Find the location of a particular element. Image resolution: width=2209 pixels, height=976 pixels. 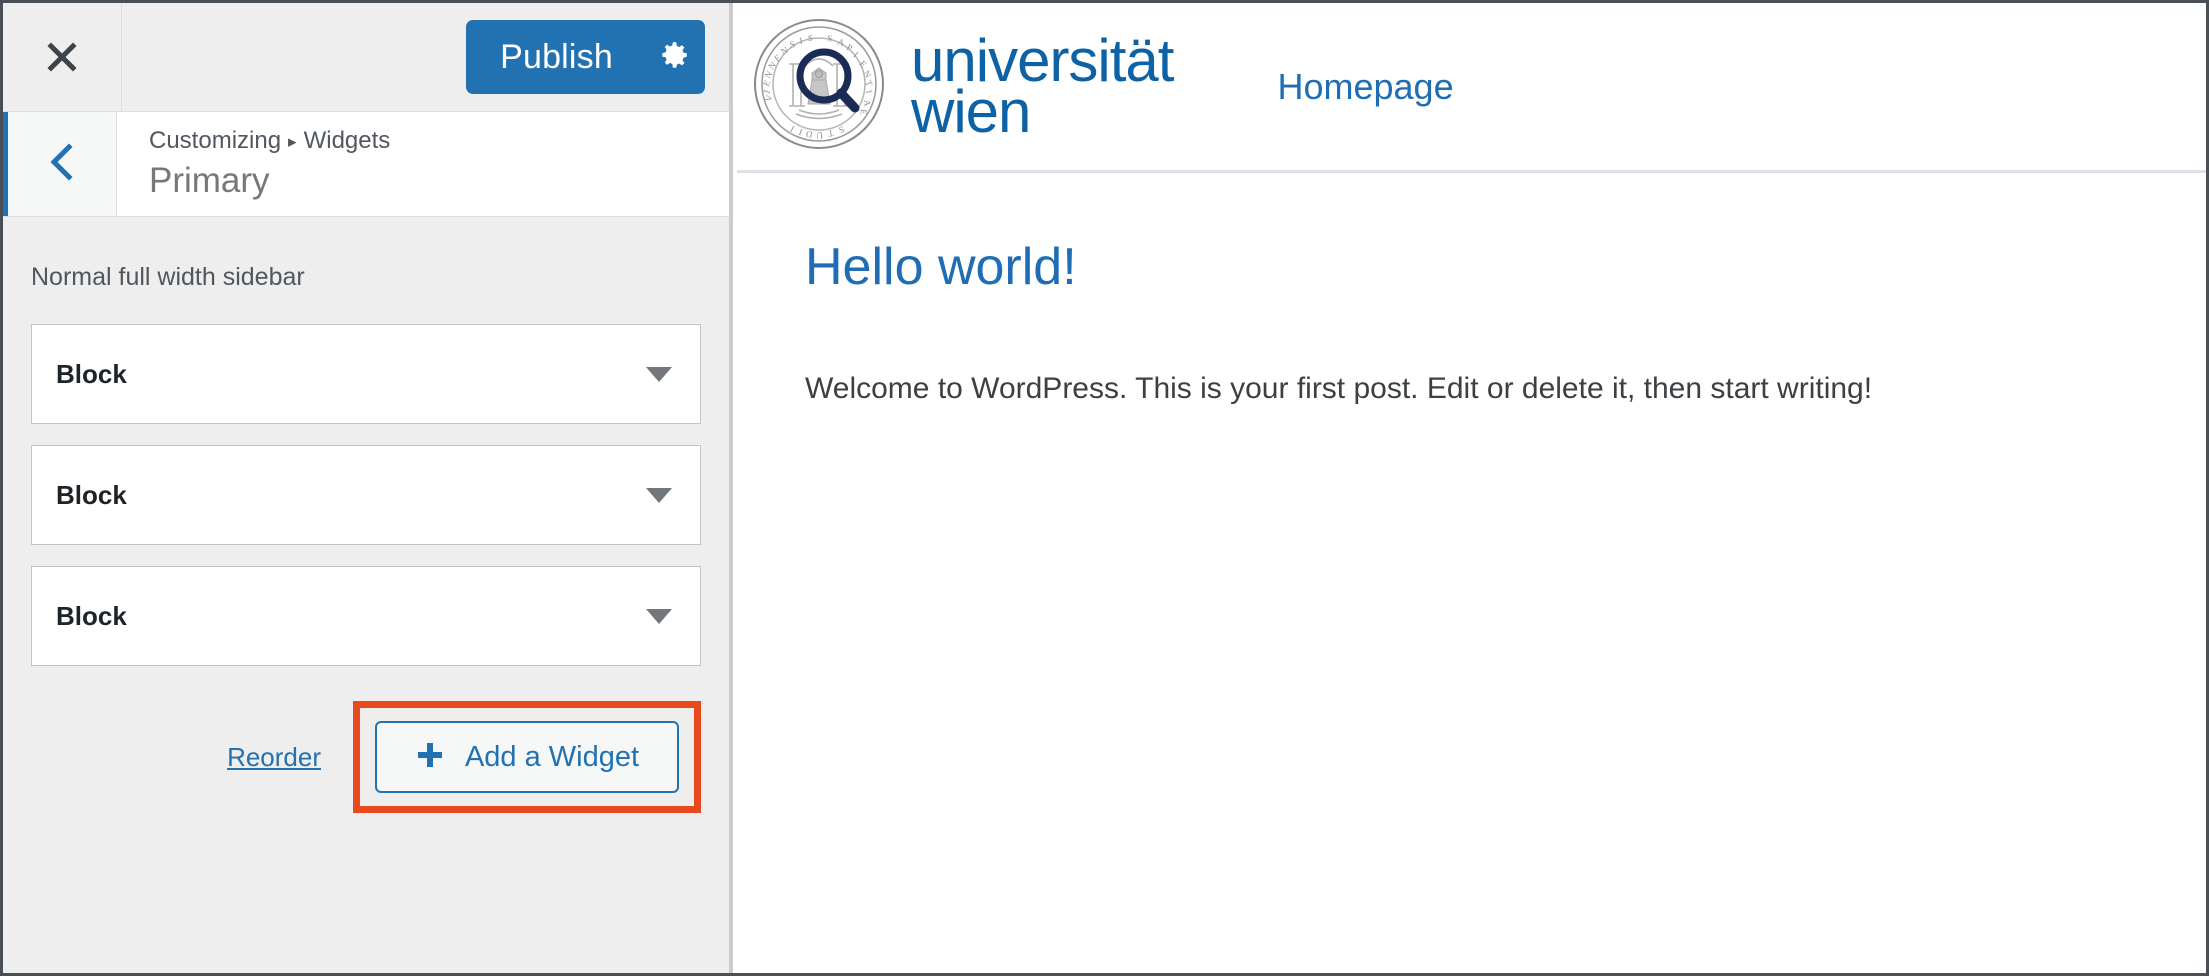

section-header-text: Customizing ▸ Widgets Primary is located at coordinates (423, 164).